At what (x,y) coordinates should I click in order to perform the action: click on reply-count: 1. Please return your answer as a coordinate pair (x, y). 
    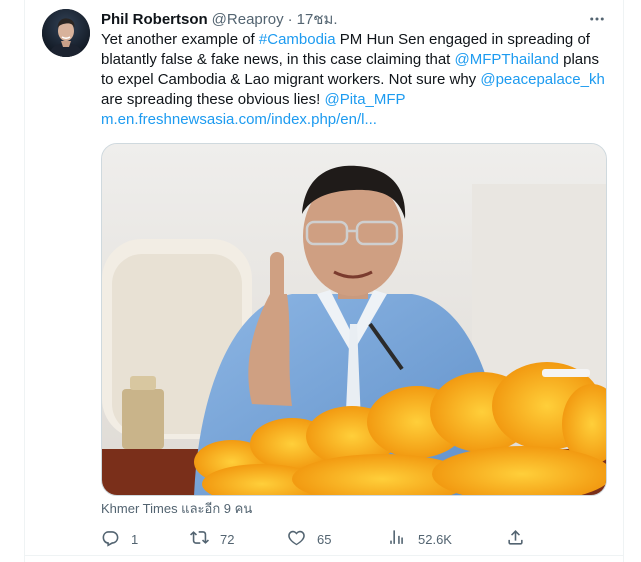
    Looking at the image, I should click on (135, 539).